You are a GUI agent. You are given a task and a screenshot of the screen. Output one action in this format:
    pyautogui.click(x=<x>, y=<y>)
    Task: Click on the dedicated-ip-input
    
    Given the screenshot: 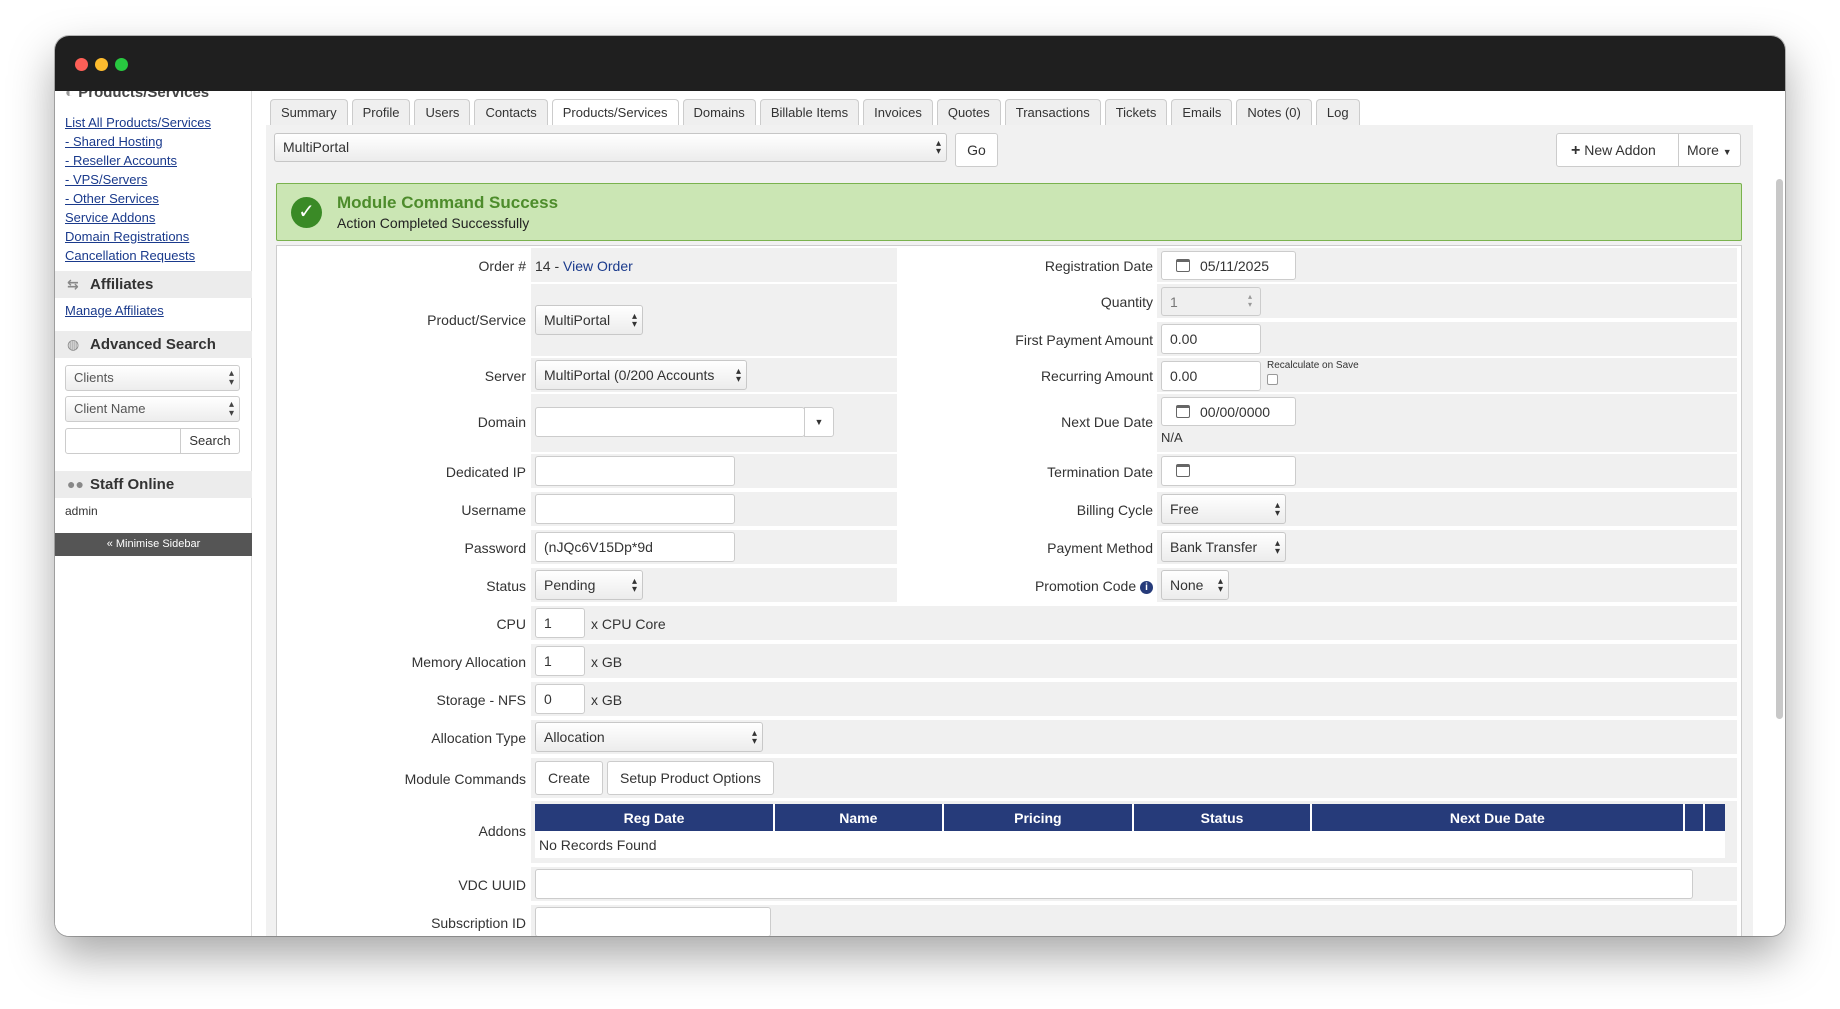 What is the action you would take?
    pyautogui.click(x=635, y=471)
    